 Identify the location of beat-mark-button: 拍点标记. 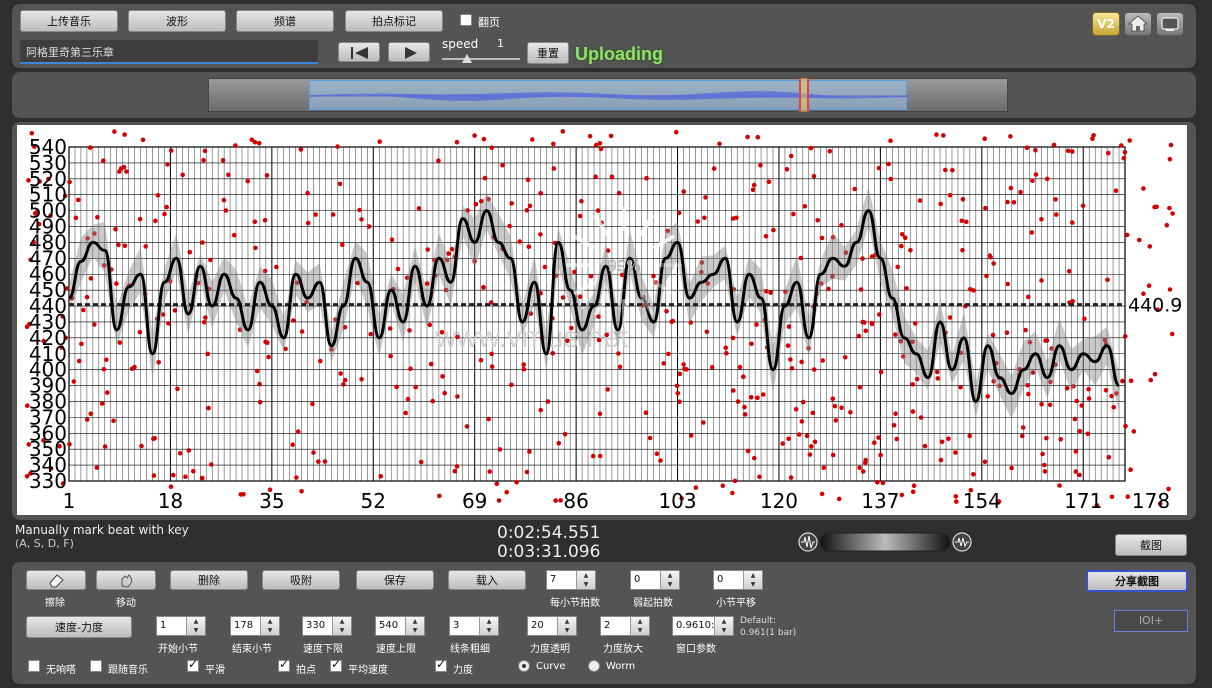
(394, 21).